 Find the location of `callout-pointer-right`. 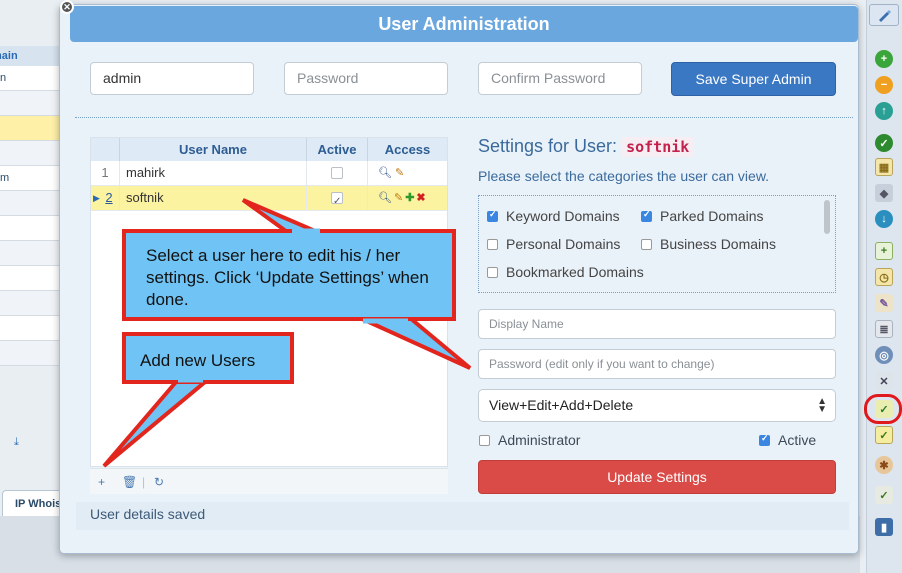

callout-pointer-right is located at coordinates (415, 343).